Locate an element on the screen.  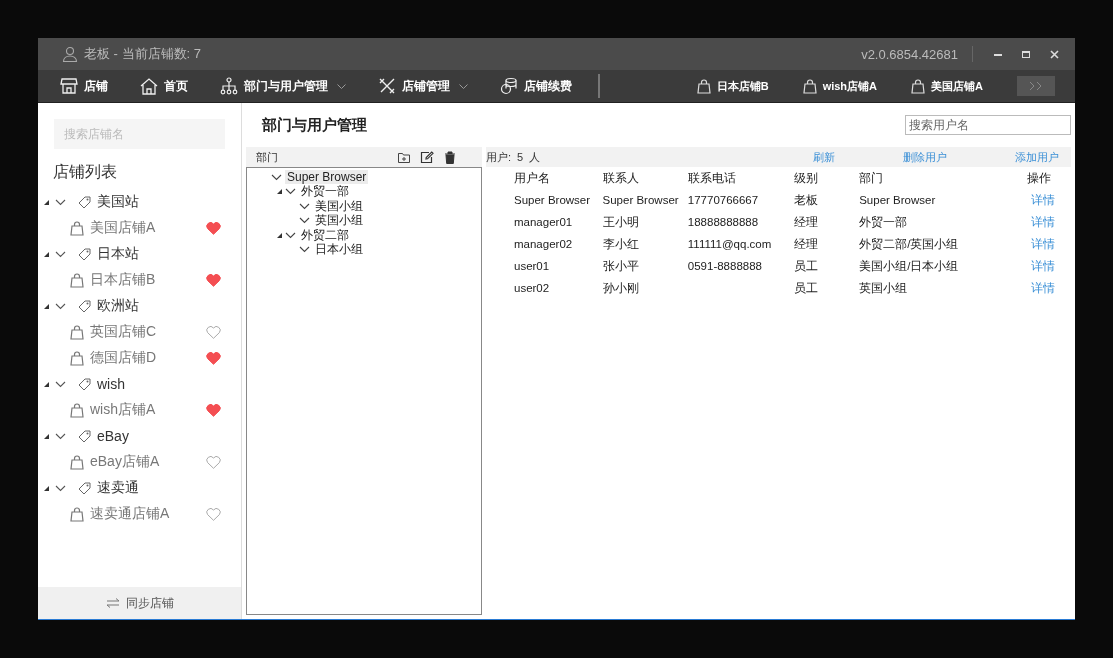
shop-item: 日本店铺B is located at coordinates (145, 280).